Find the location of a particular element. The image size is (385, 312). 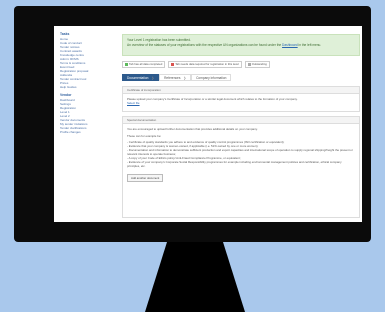

certificate-panel-header: Certificate of incorporation is located at coordinates (241, 90).